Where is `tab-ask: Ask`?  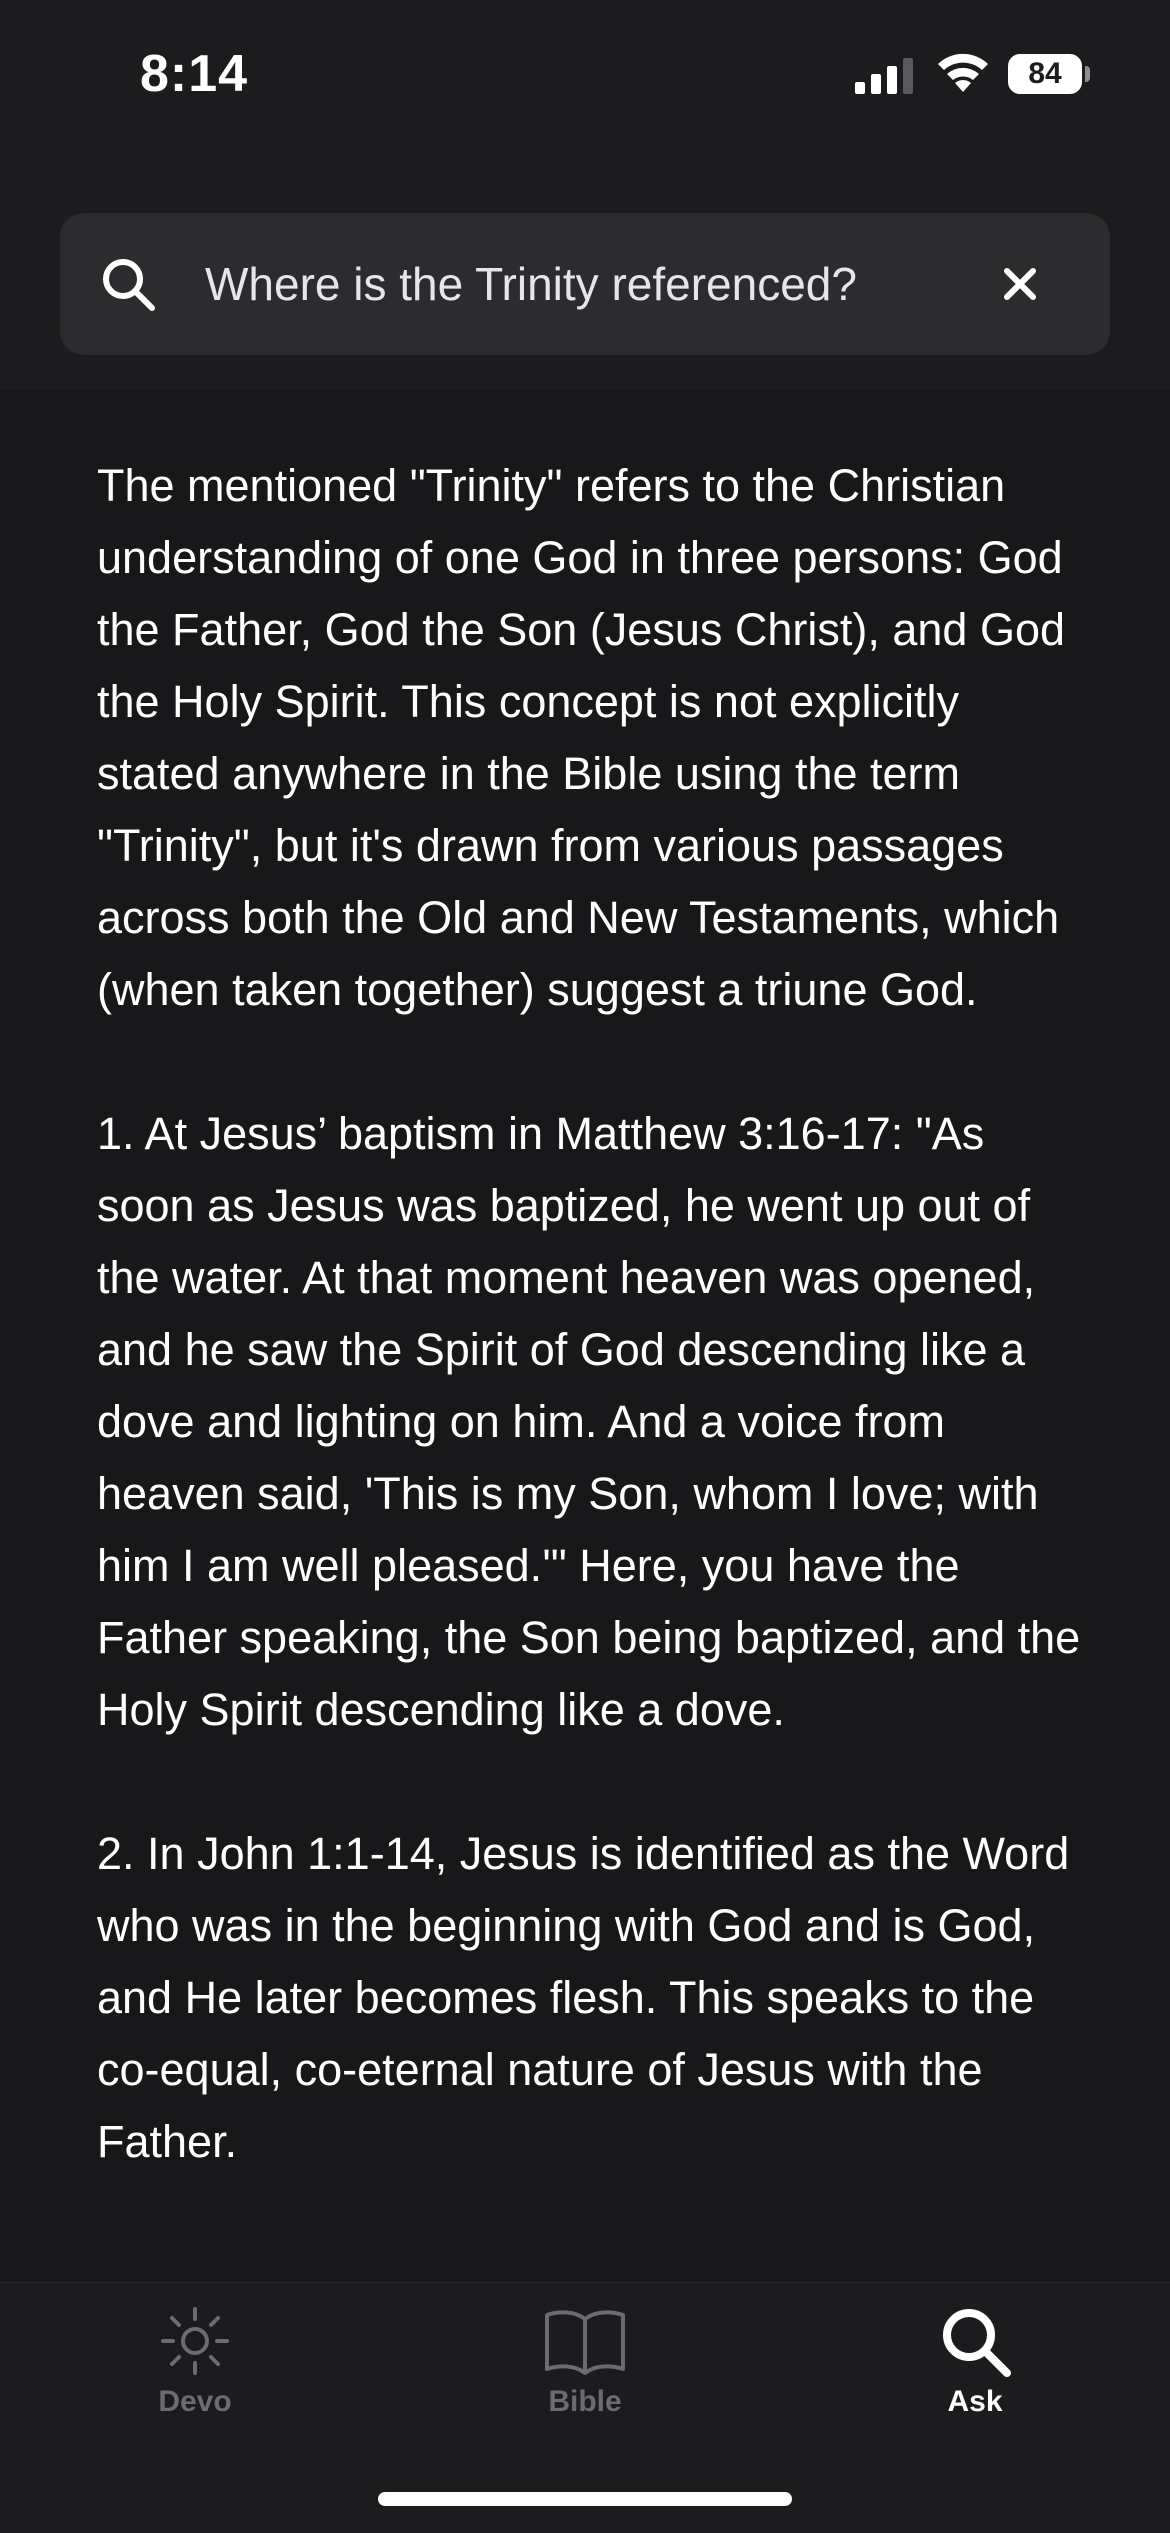
tab-ask: Ask is located at coordinates (975, 2378).